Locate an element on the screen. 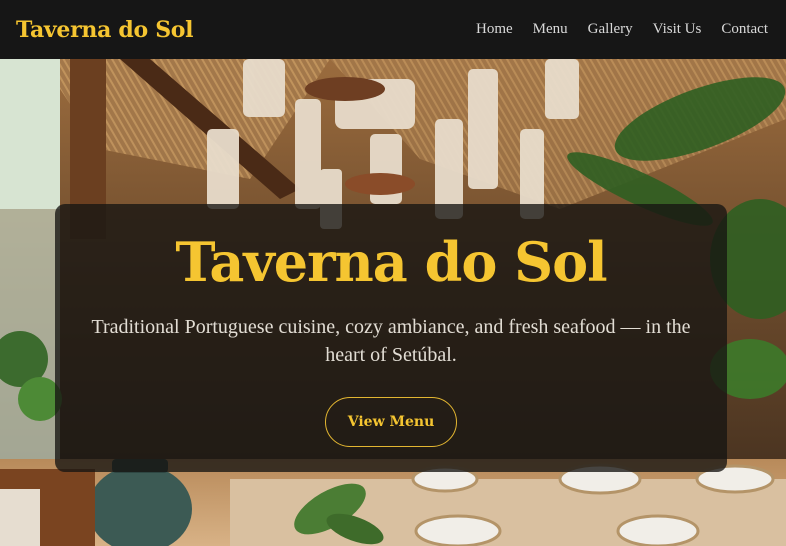 The image size is (786, 546). nav-link-contact: Contact is located at coordinates (744, 29).